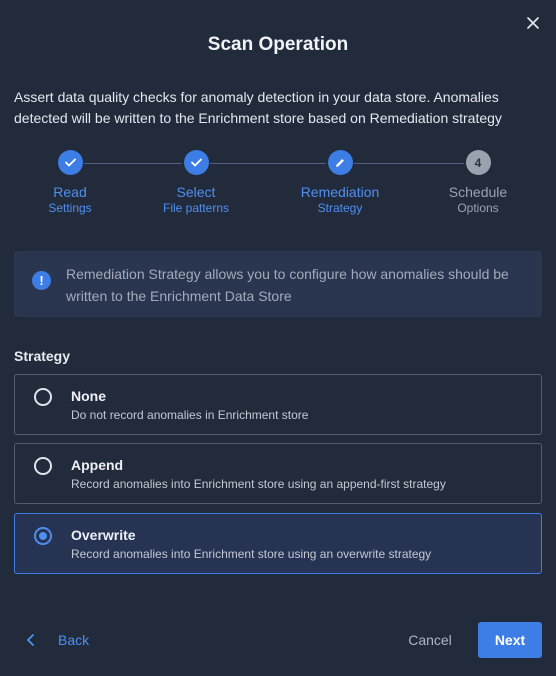 This screenshot has width=556, height=676. I want to click on back-button: Back, so click(56, 640).